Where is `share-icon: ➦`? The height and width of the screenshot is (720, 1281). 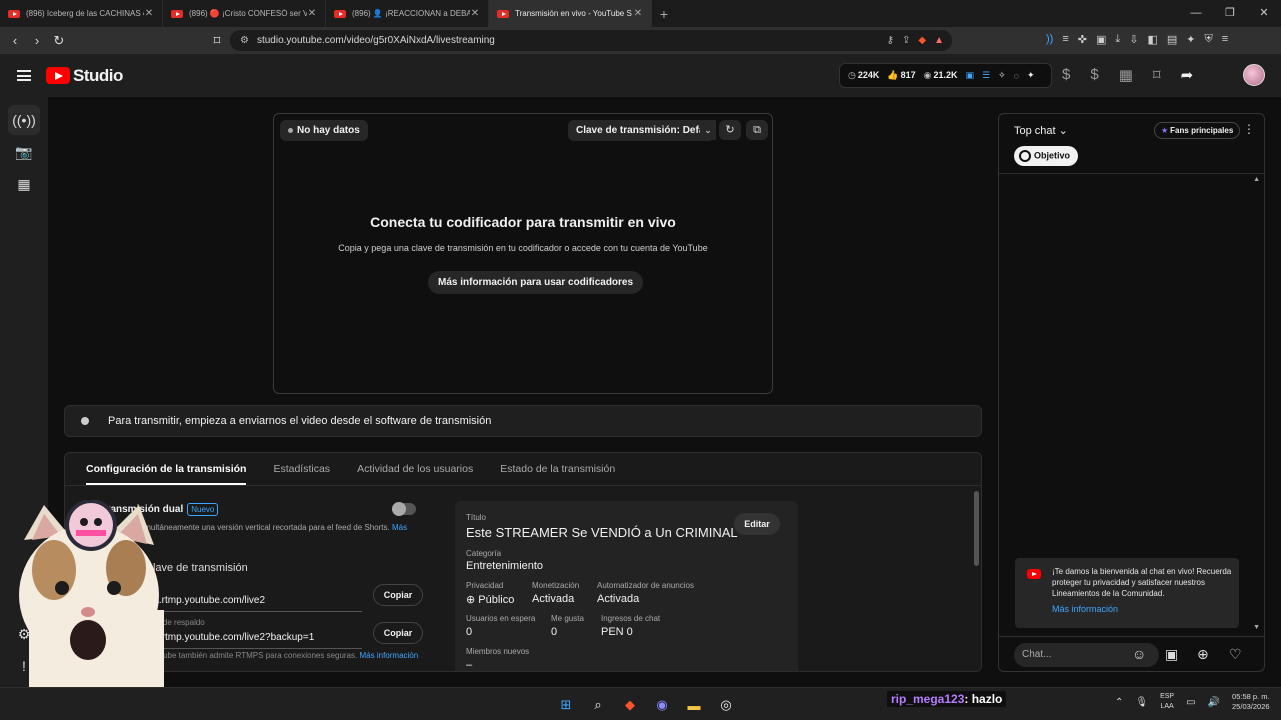
share-icon: ➦ is located at coordinates (1187, 75).